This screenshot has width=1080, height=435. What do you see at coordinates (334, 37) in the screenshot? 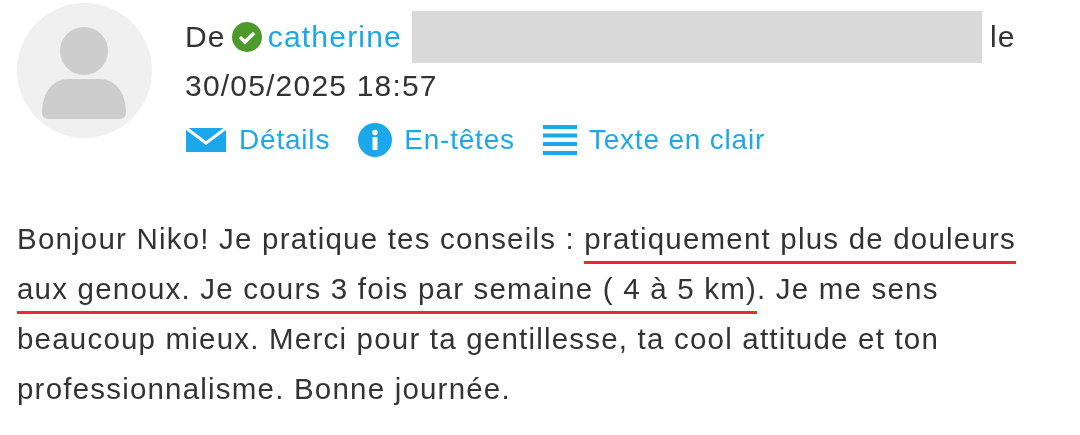
I see `sender-link: catherine` at bounding box center [334, 37].